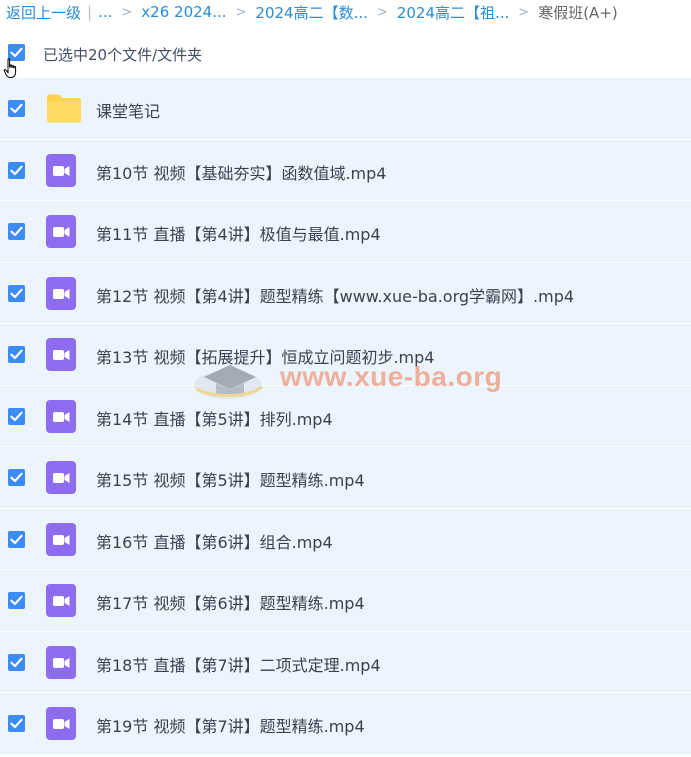  Describe the element at coordinates (214, 541) in the screenshot. I see `file-name: 第16节 直播【第6讲】组合.mp4` at that location.